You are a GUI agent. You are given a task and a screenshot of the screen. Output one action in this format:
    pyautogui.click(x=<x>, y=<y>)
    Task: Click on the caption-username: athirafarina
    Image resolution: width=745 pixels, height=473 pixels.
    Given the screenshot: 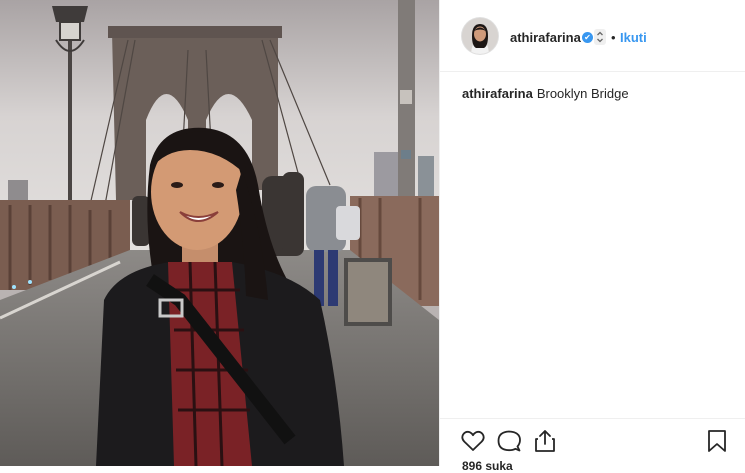 What is the action you would take?
    pyautogui.click(x=497, y=93)
    